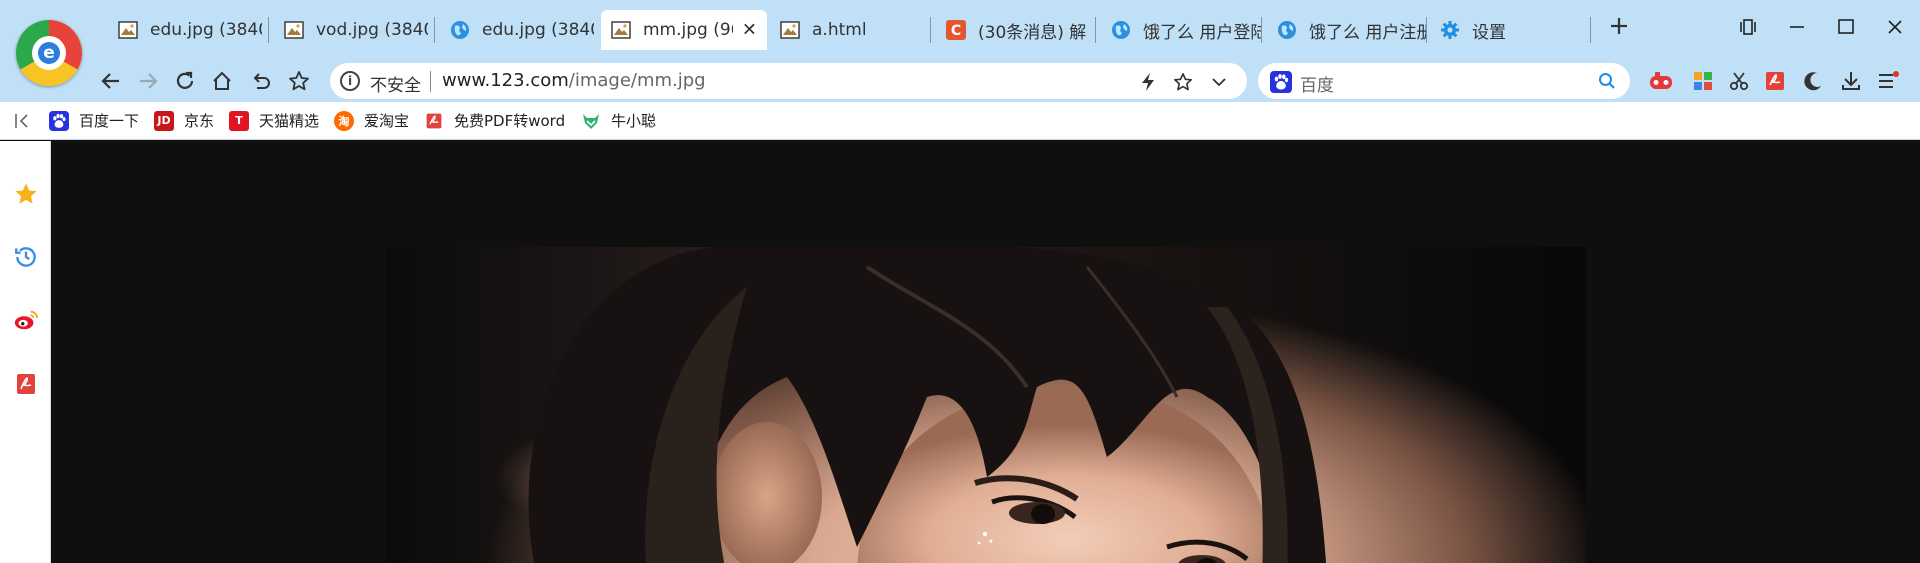  I want to click on home-button, so click(222, 81).